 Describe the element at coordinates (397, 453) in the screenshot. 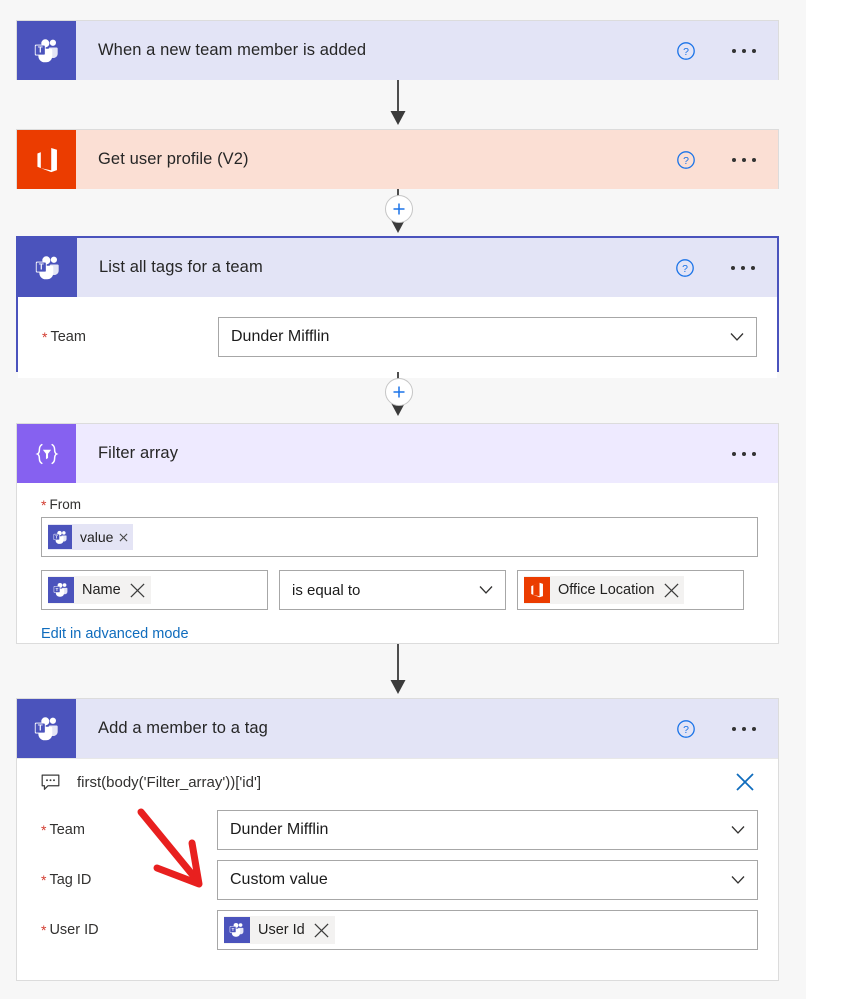

I see `step-header: Filter array` at that location.